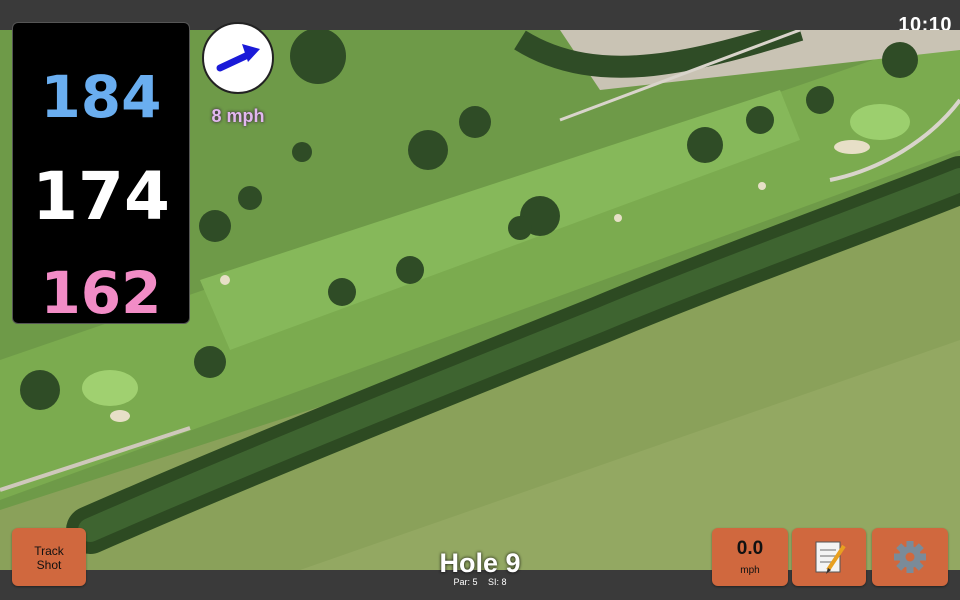 The image size is (960, 600). I want to click on settings-button, so click(910, 557).